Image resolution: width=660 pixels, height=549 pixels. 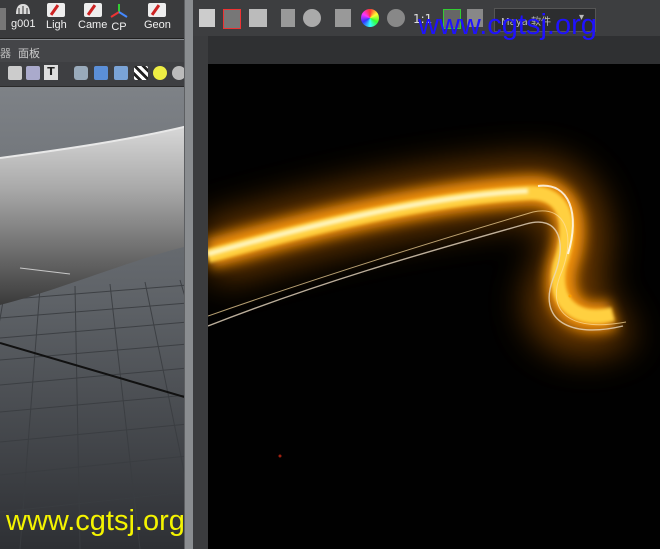 What do you see at coordinates (56, 19) in the screenshot?
I see `shelf-button-light: Ligh` at bounding box center [56, 19].